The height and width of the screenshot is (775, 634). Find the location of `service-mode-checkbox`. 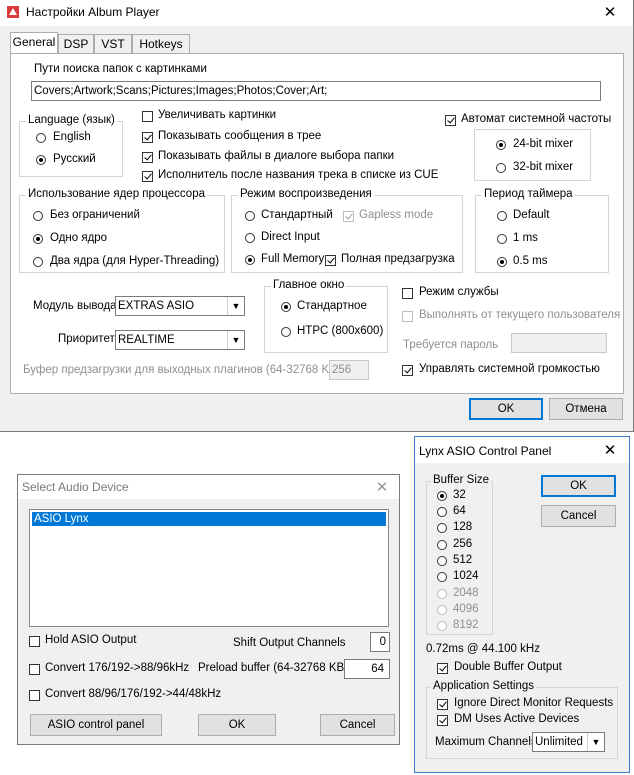

service-mode-checkbox is located at coordinates (407, 293).